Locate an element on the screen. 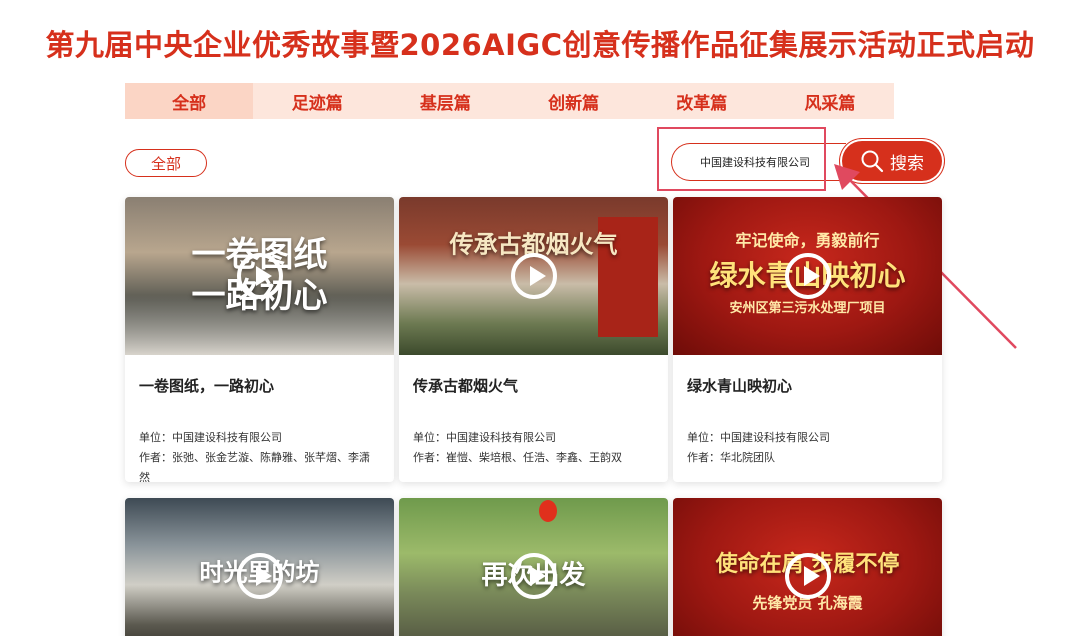 This screenshot has width=1080, height=636. video-thumbnail: 牢记使命，勇毅前行 绿水青山映初心 安州区第三污水处理厂项目 is located at coordinates (807, 276).